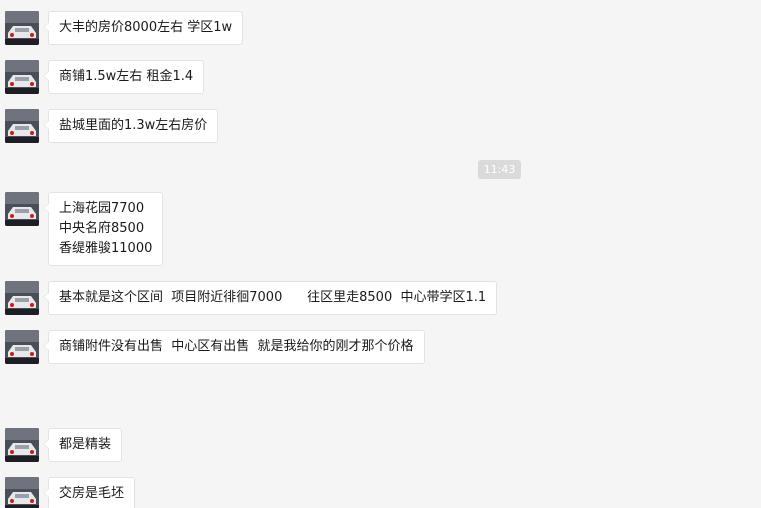 The image size is (761, 508). What do you see at coordinates (143, 28) in the screenshot?
I see `message-bubble: 大丰的房价8000左右 学区1w` at bounding box center [143, 28].